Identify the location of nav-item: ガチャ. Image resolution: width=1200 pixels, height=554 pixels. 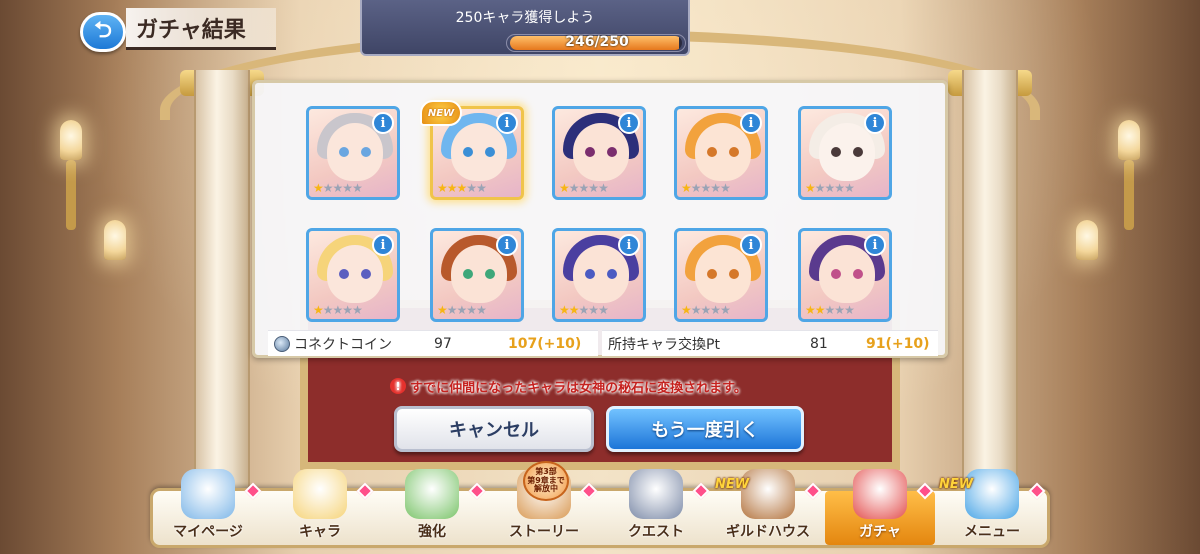
(880, 507).